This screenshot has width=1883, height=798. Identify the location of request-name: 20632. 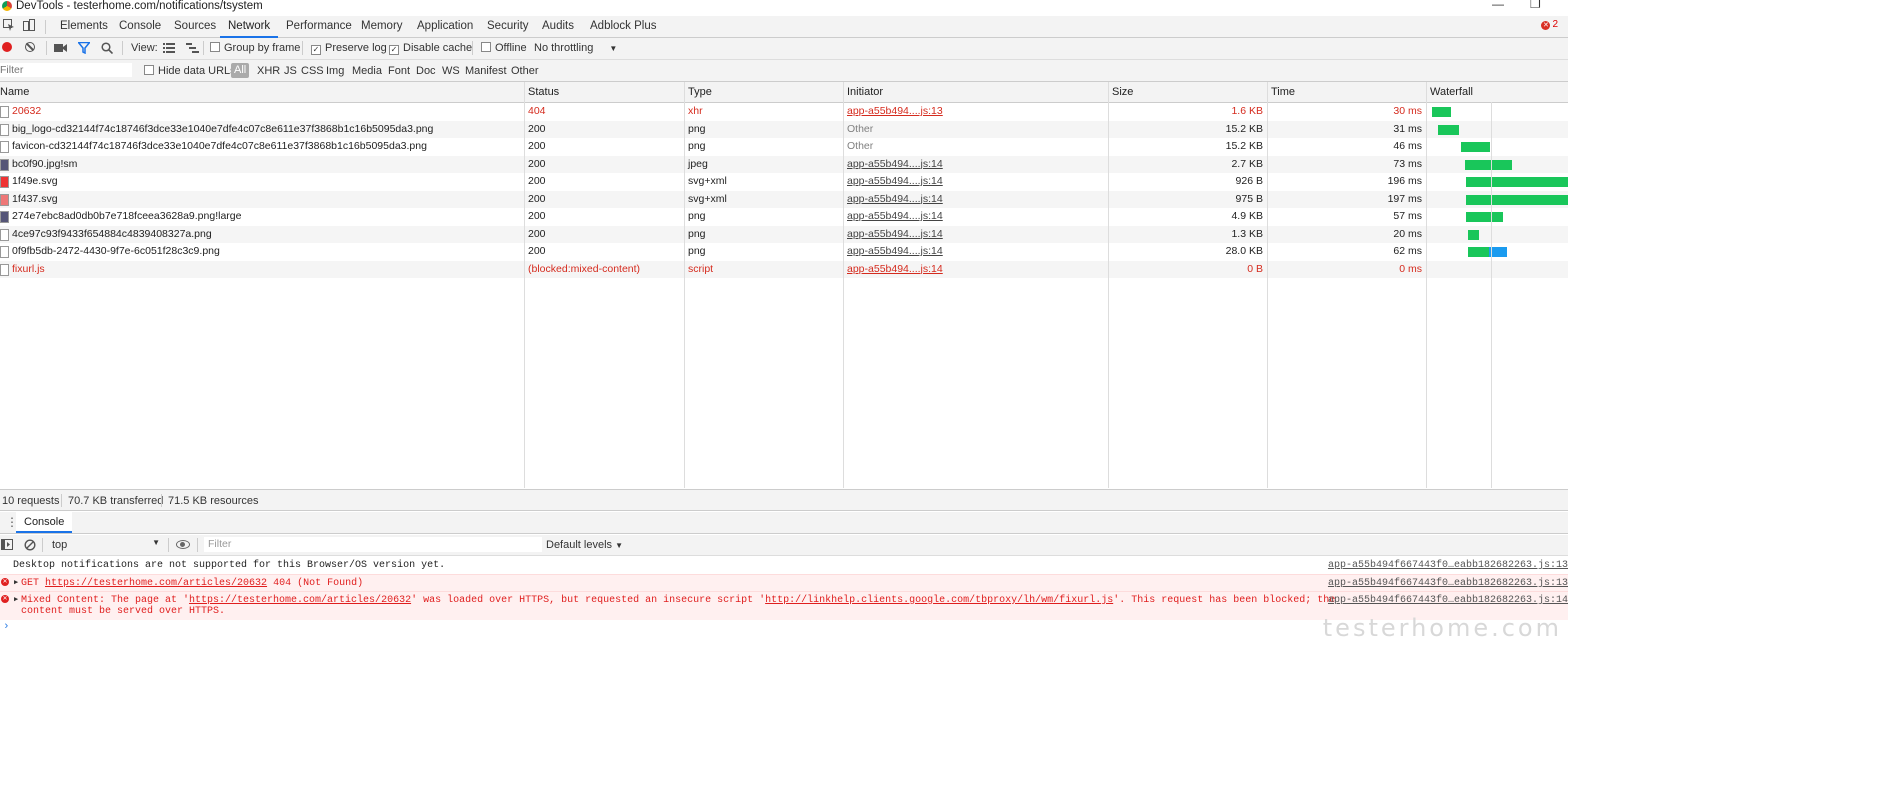
(26, 111).